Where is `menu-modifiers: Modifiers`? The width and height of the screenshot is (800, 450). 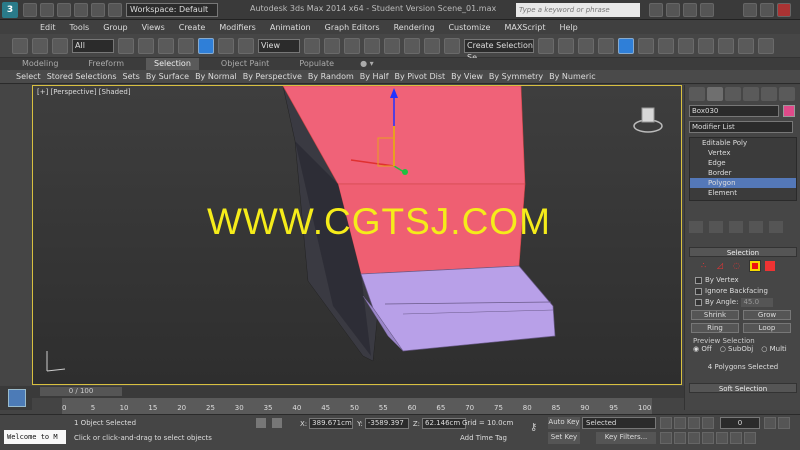
menu-modifiers: Modifiers is located at coordinates (237, 27).